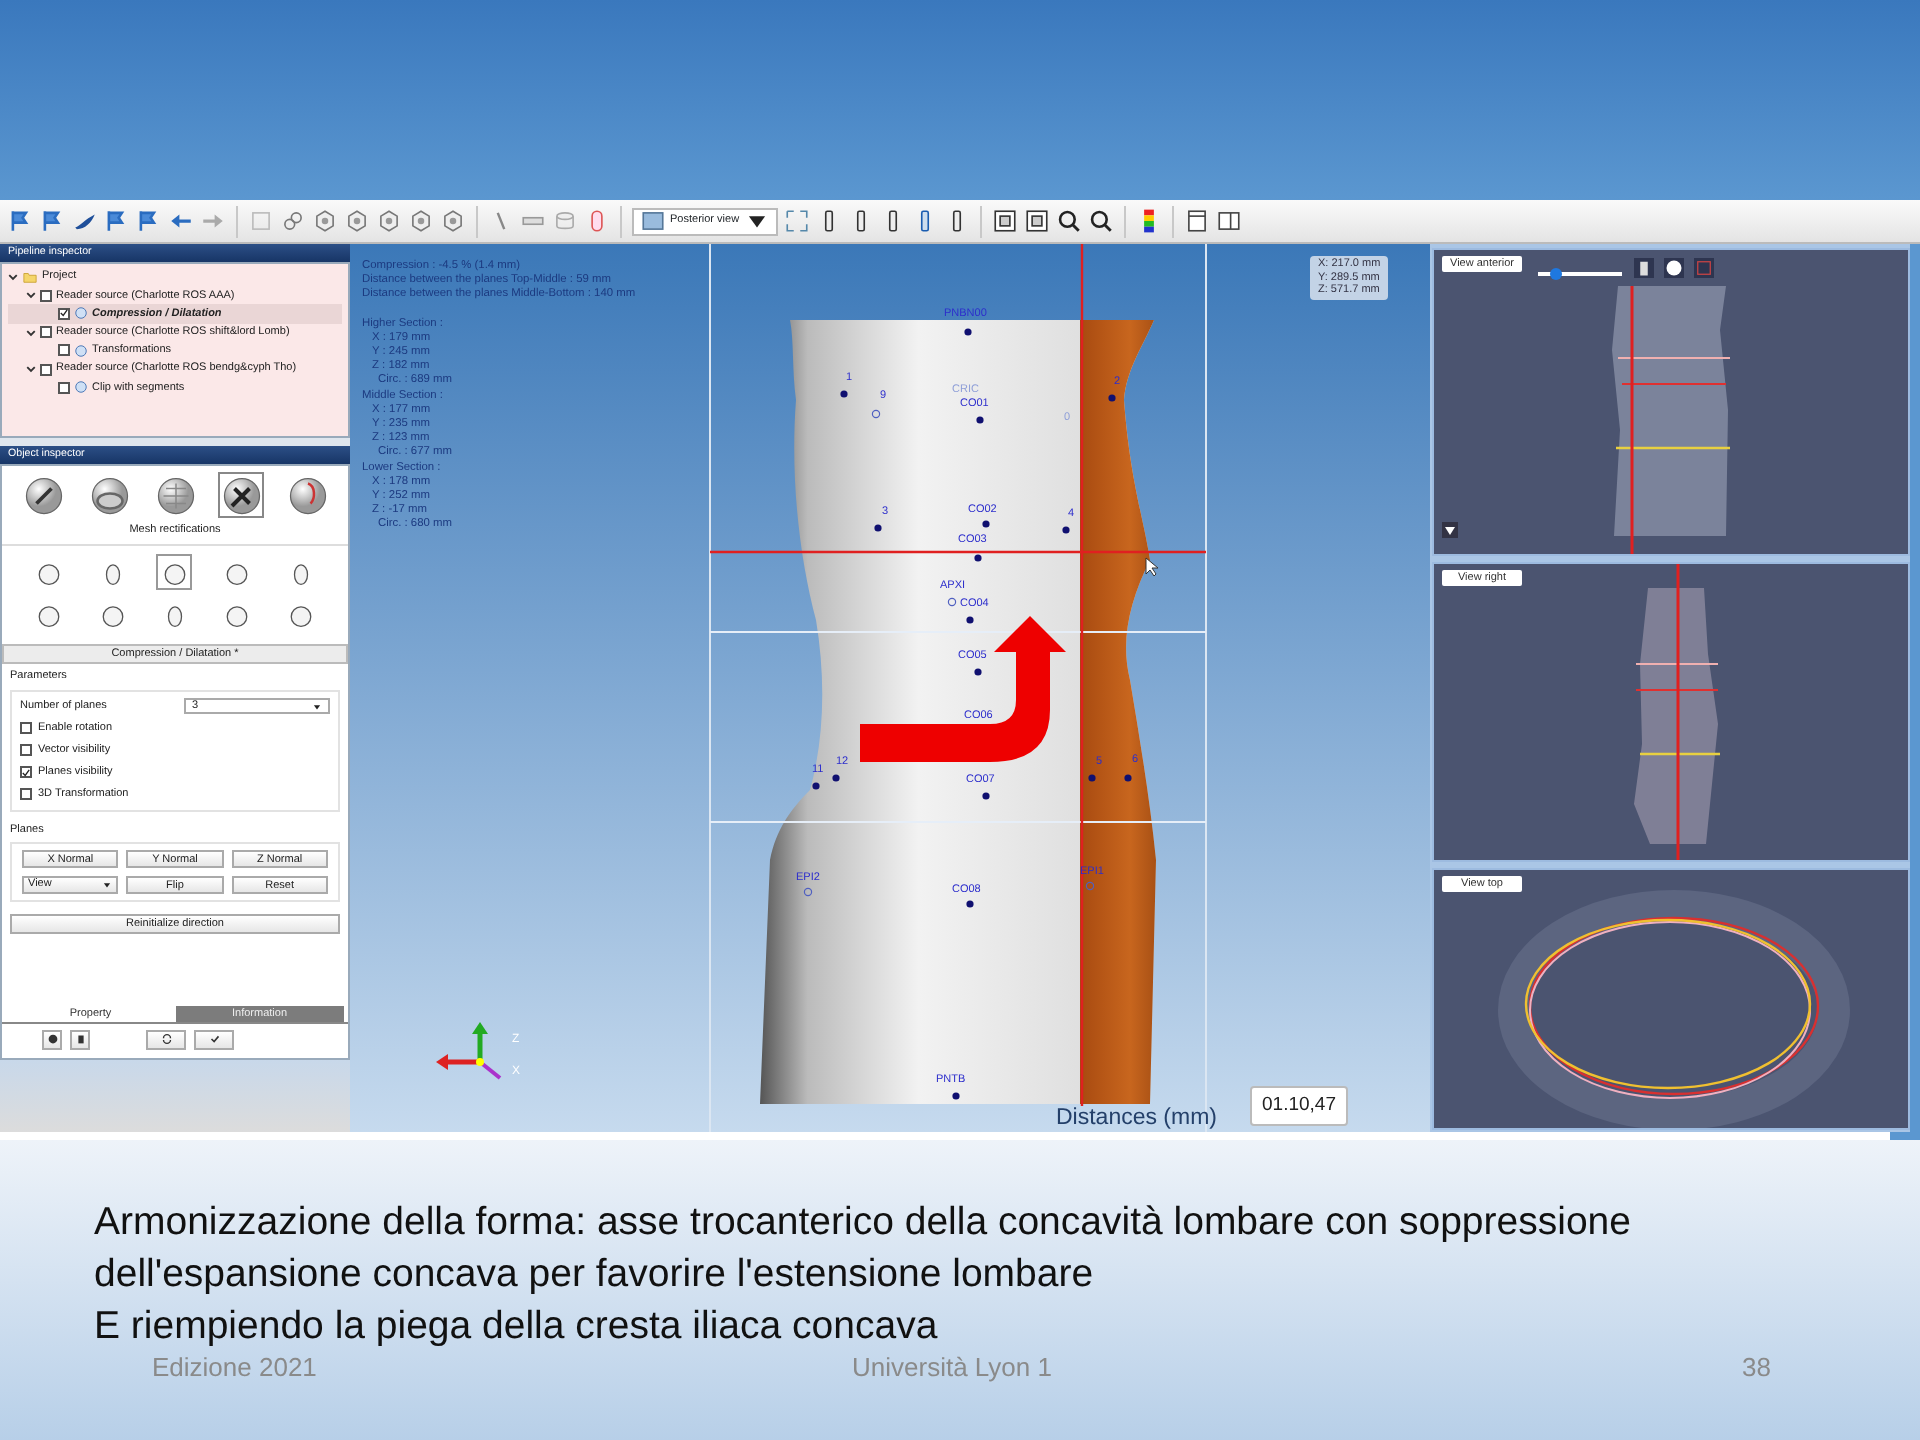 The width and height of the screenshot is (1920, 1440). What do you see at coordinates (1674, 268) in the screenshot?
I see `circle-icon` at bounding box center [1674, 268].